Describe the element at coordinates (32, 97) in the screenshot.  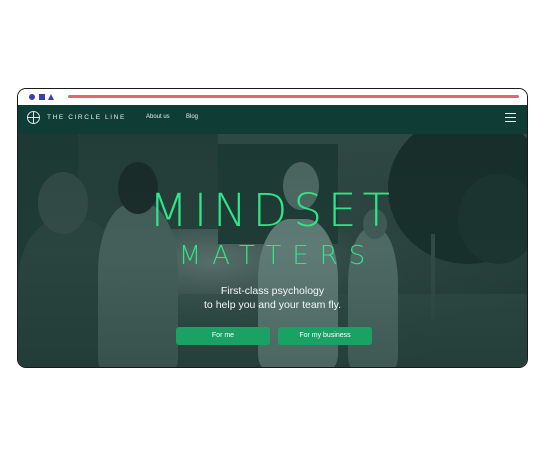
I see `window-circle-icon` at that location.